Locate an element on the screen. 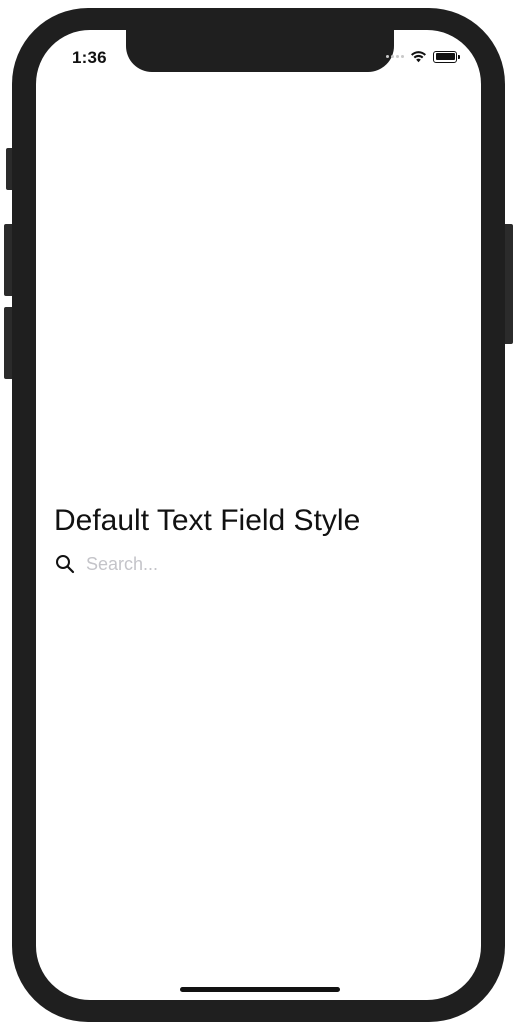 Image resolution: width=517 pixels, height=1024 pixels. battery-icon is located at coordinates (446, 56).